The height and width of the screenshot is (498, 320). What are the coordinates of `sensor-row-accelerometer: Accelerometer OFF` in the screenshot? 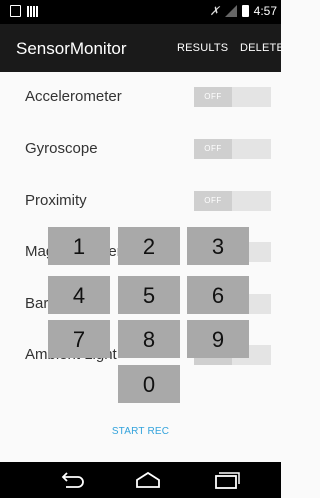 It's located at (140, 98).